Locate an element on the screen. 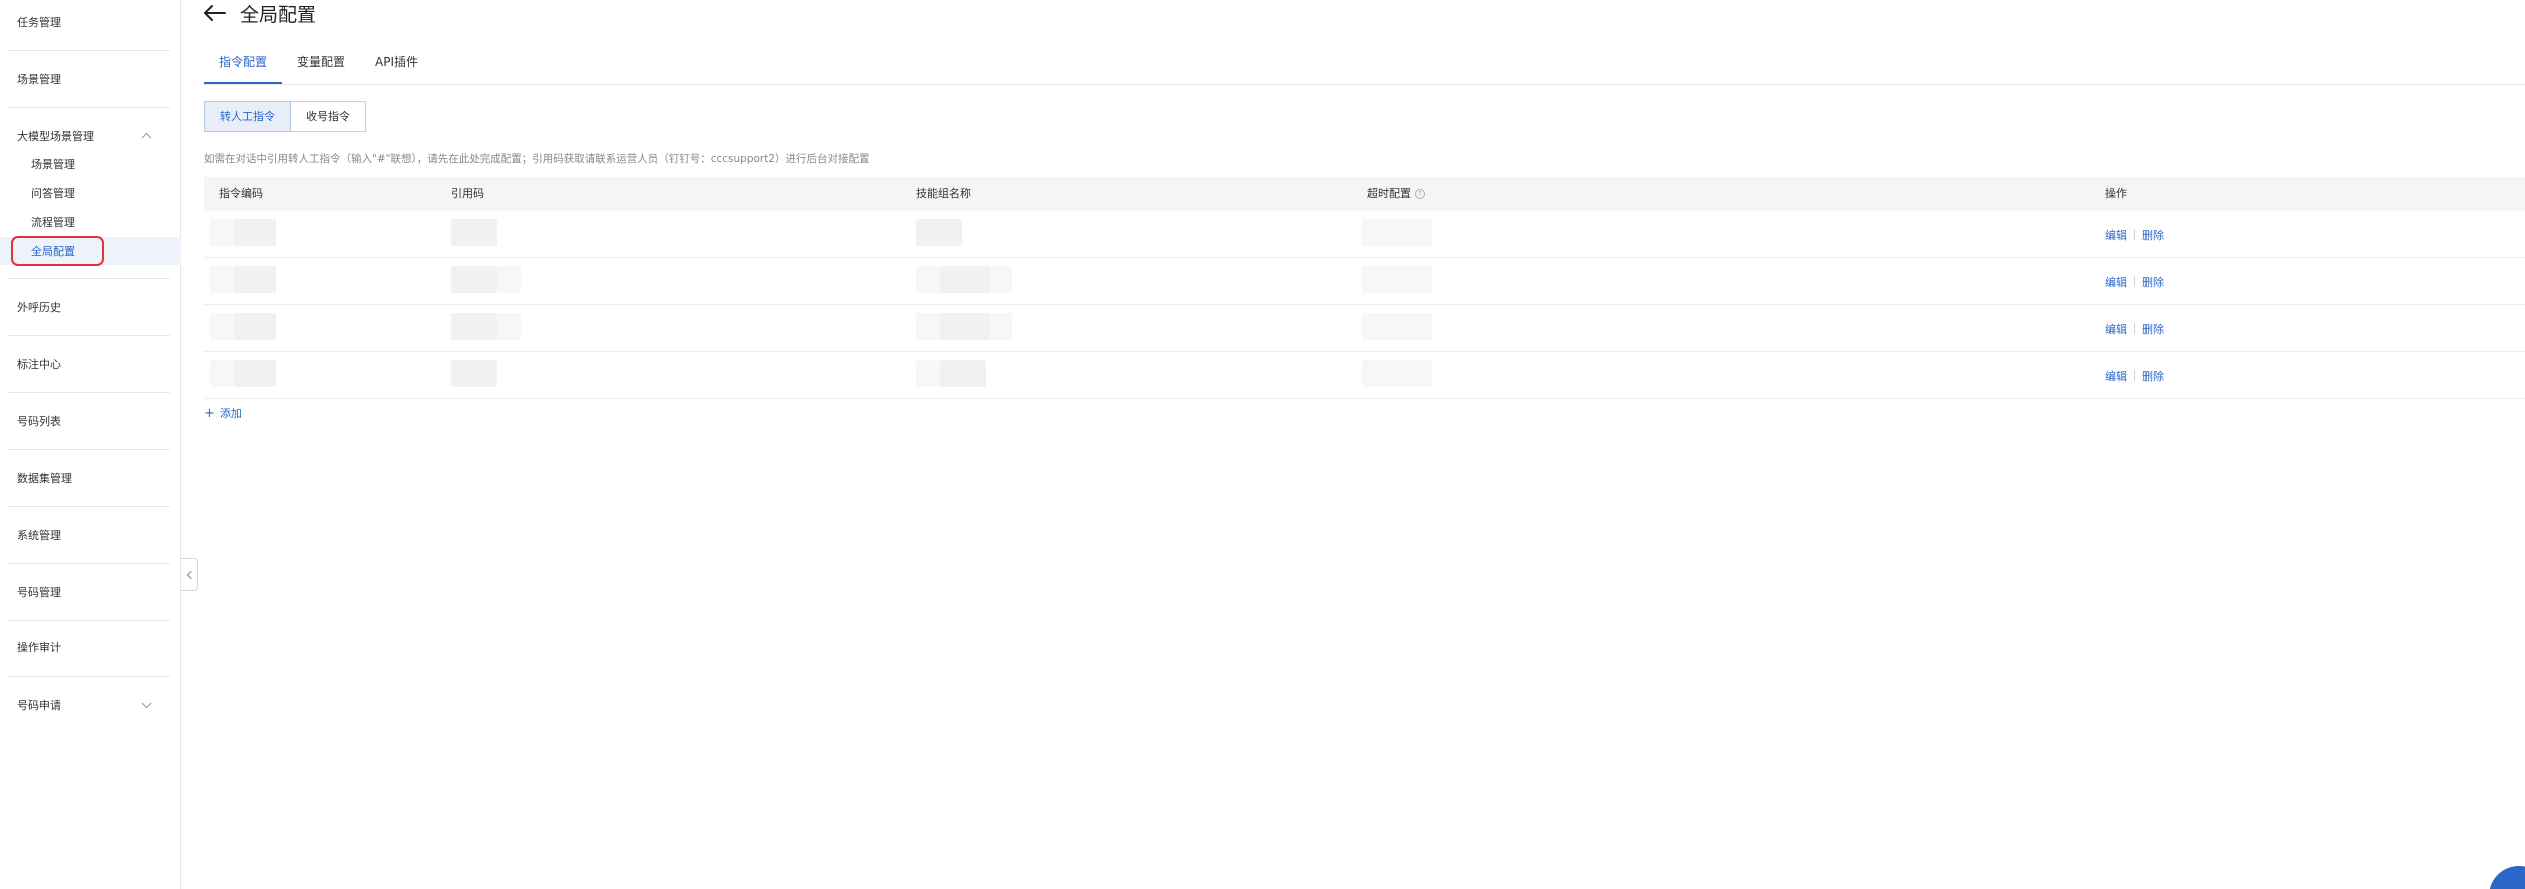 This screenshot has width=2525, height=889. sidebar-item-label: 标注中心 is located at coordinates (39, 364).